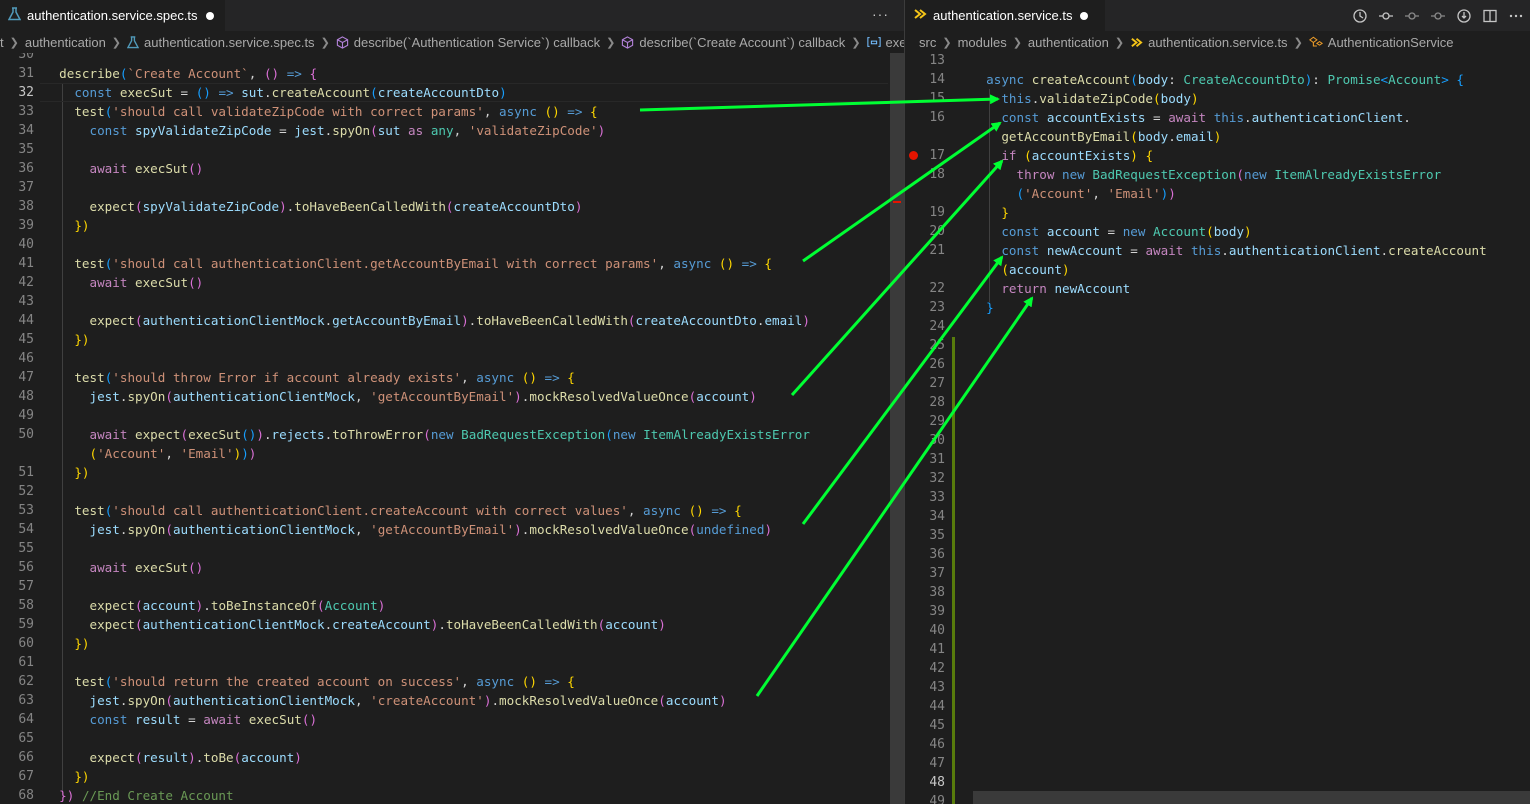 The height and width of the screenshot is (804, 1530). I want to click on line-number: 37, so click(26, 187).